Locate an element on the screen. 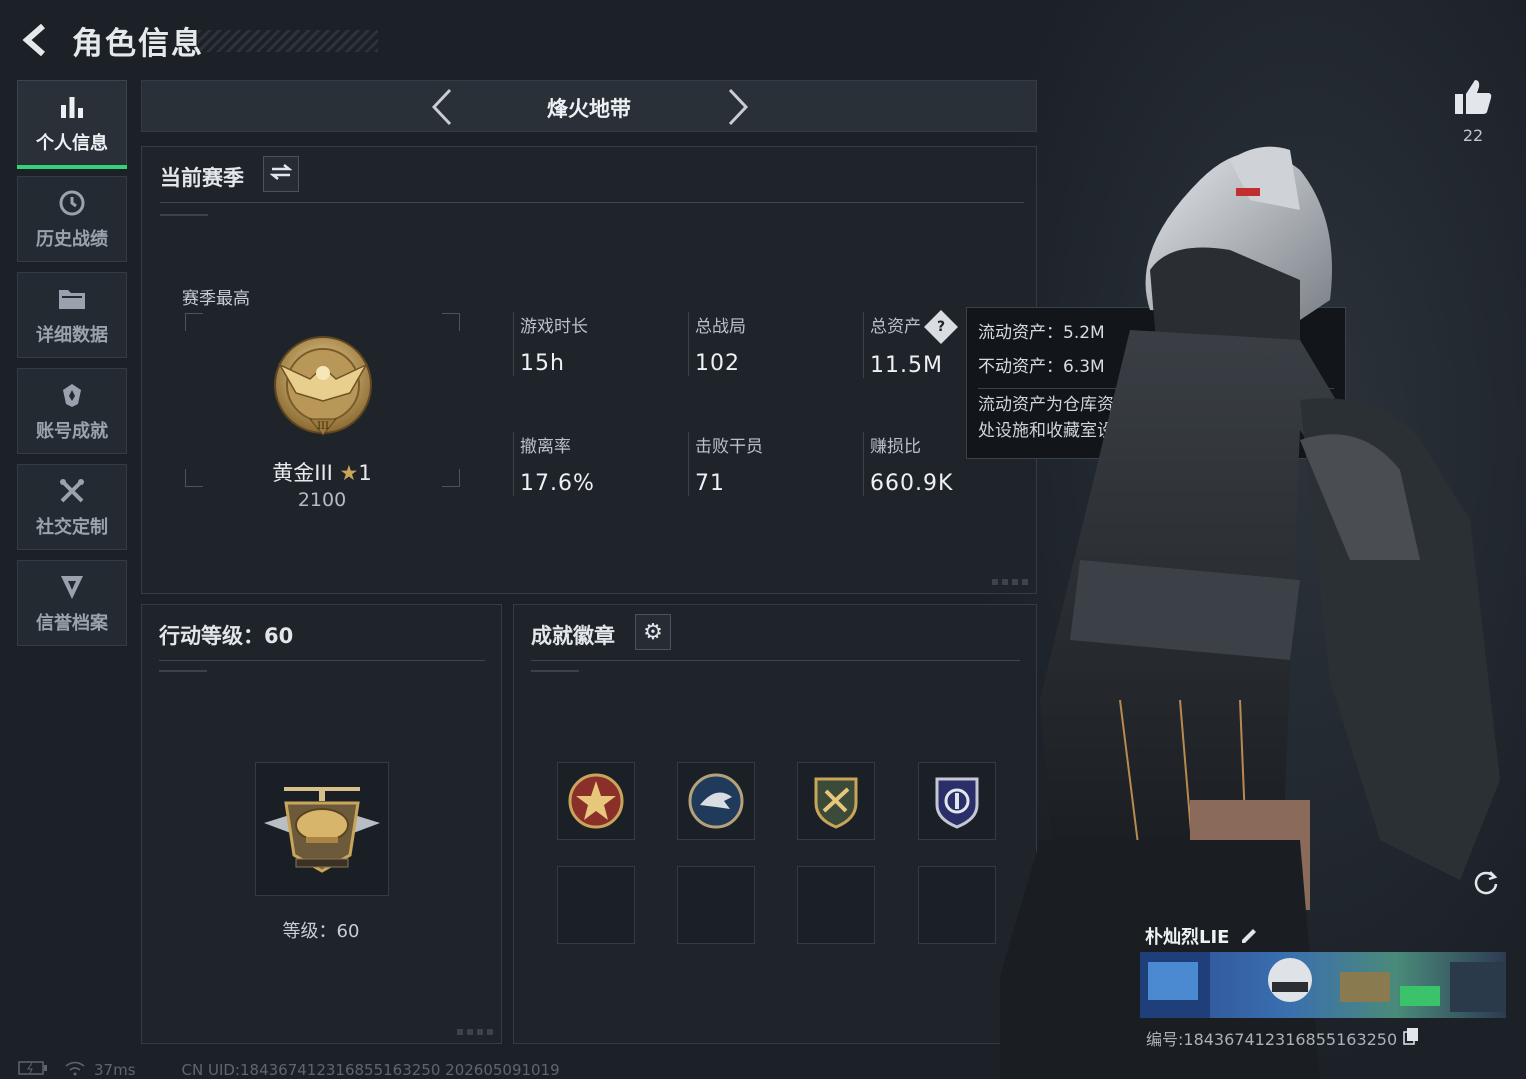 The height and width of the screenshot is (1079, 1526). stat-kills: 击败干员 71 is located at coordinates (768, 464).